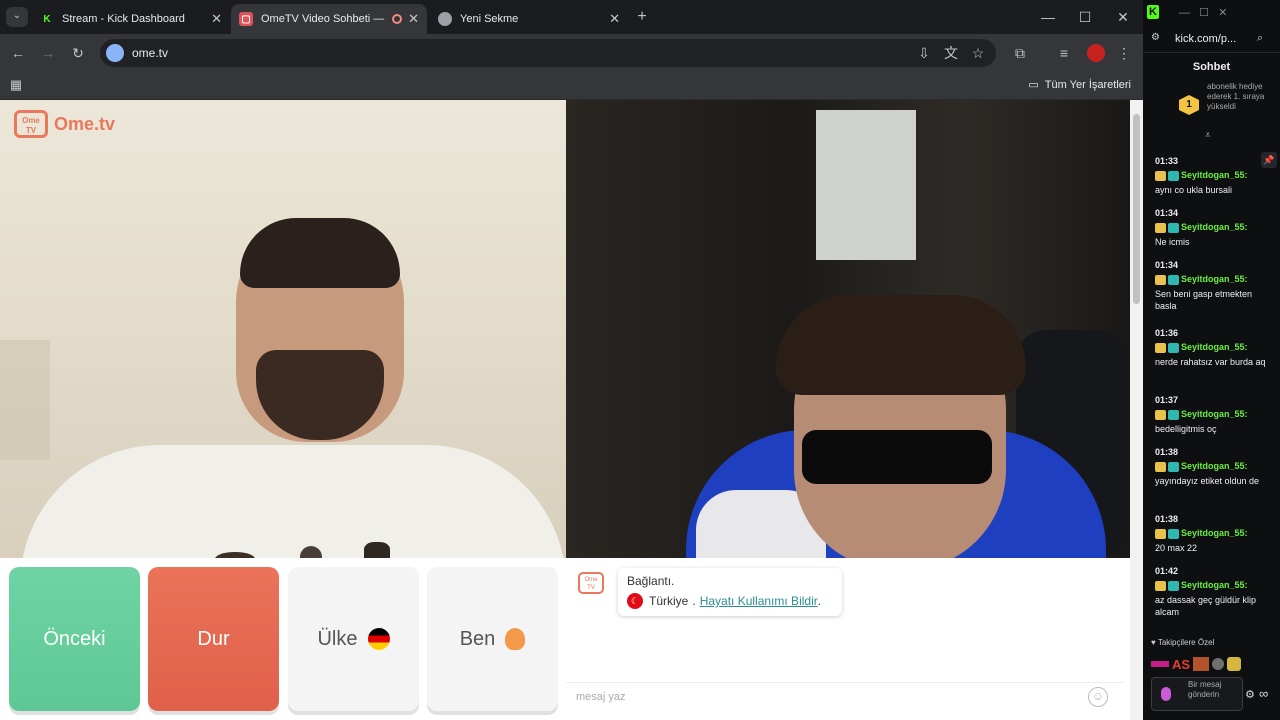  I want to click on emote-text: AS, so click(1181, 664).